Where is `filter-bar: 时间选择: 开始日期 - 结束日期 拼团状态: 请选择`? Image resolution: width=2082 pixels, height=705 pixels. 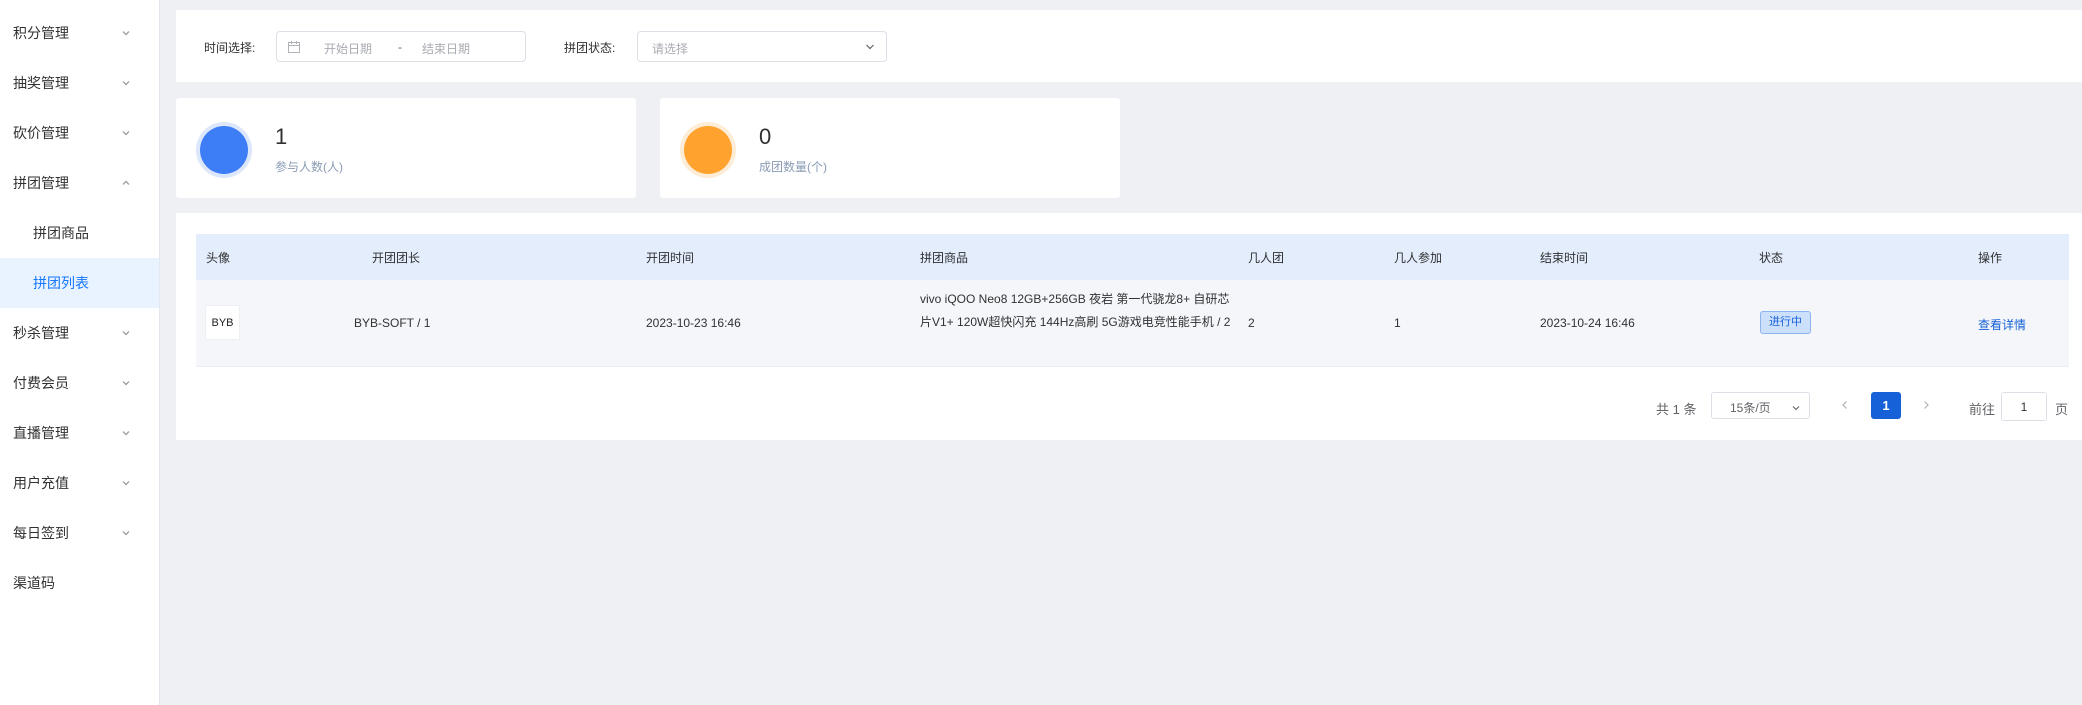 filter-bar: 时间选择: 开始日期 - 结束日期 拼团状态: 请选择 is located at coordinates (1129, 46).